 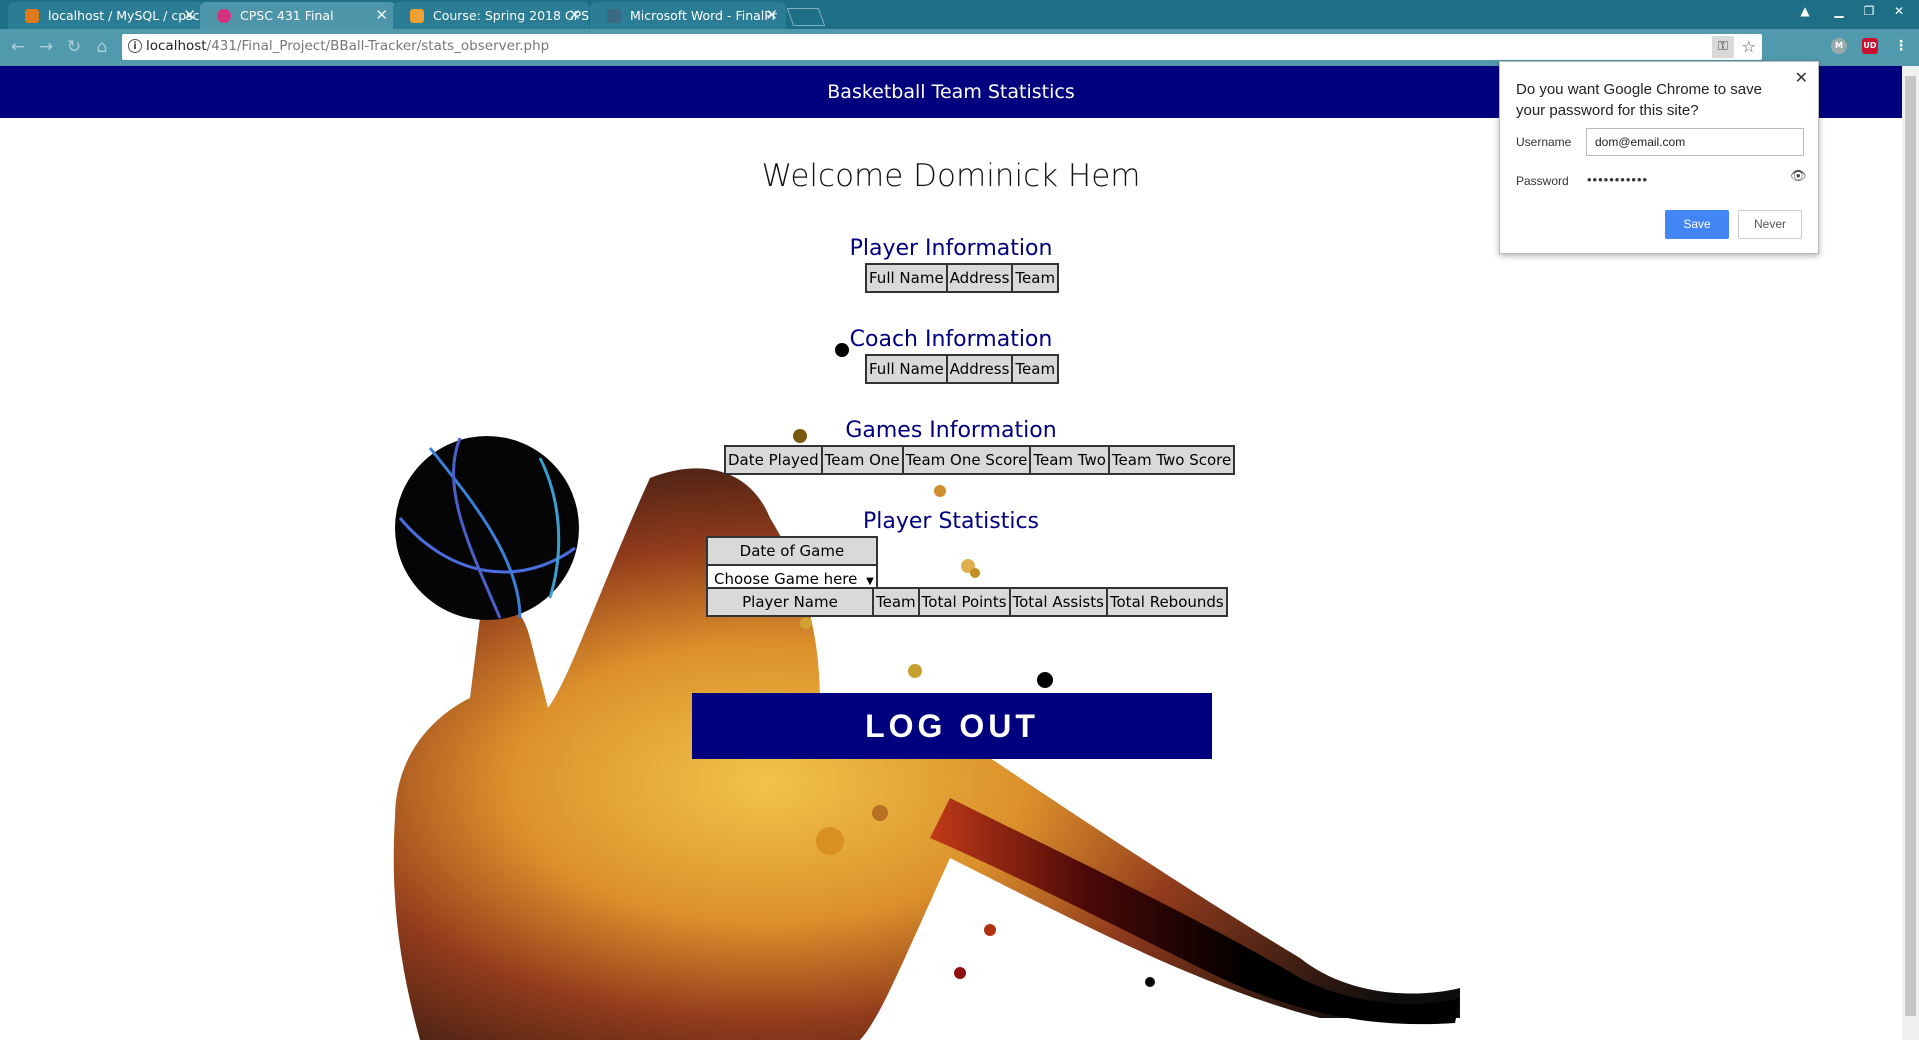 What do you see at coordinates (46, 47) in the screenshot?
I see `forward-icon: →` at bounding box center [46, 47].